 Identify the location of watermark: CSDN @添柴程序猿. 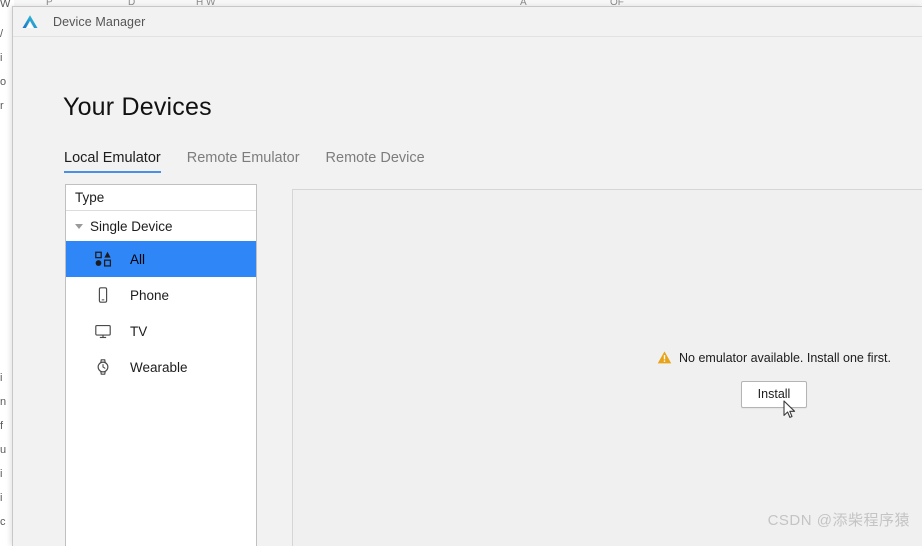
(838, 520).